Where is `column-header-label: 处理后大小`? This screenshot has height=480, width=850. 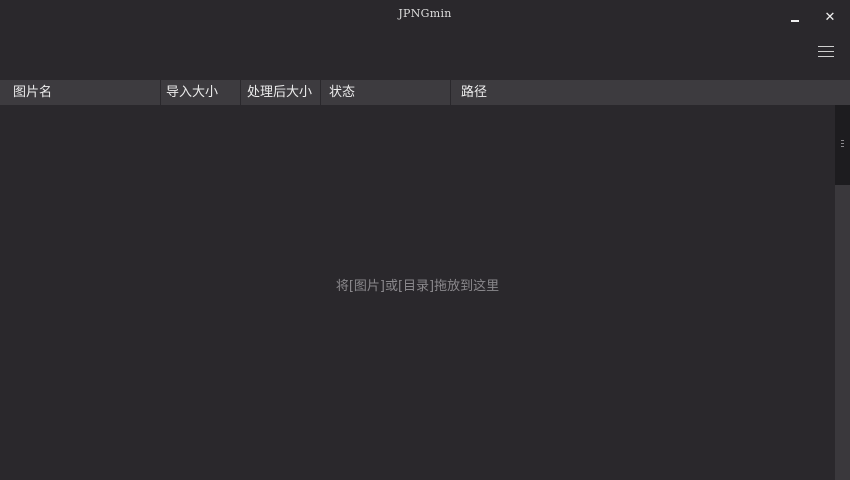
column-header-label: 处理后大小 is located at coordinates (280, 92).